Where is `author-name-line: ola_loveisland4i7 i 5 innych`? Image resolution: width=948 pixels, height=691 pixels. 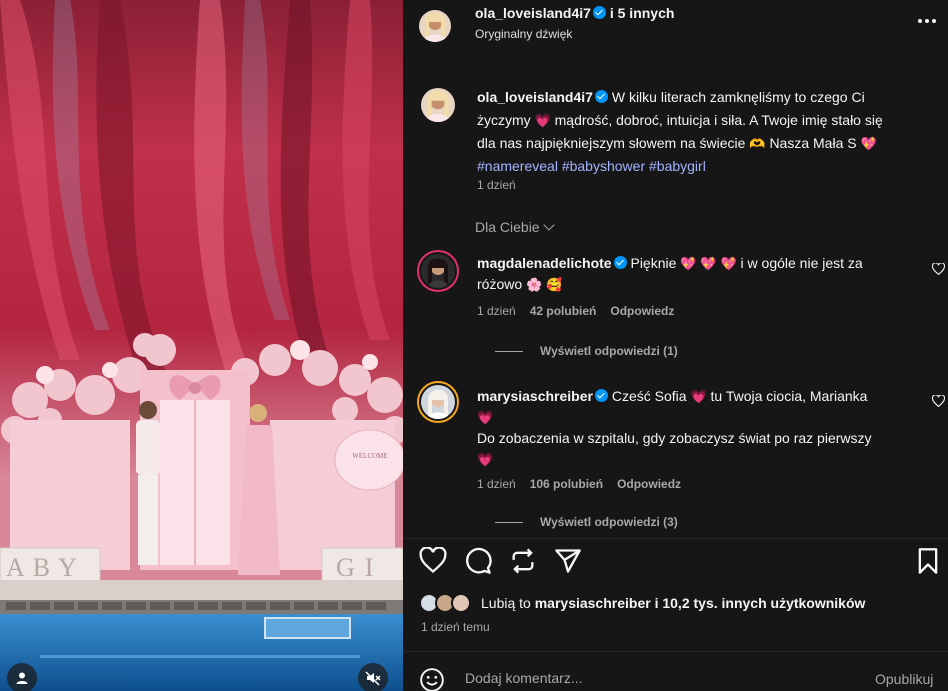 author-name-line: ola_loveisland4i7 i 5 innych is located at coordinates (574, 13).